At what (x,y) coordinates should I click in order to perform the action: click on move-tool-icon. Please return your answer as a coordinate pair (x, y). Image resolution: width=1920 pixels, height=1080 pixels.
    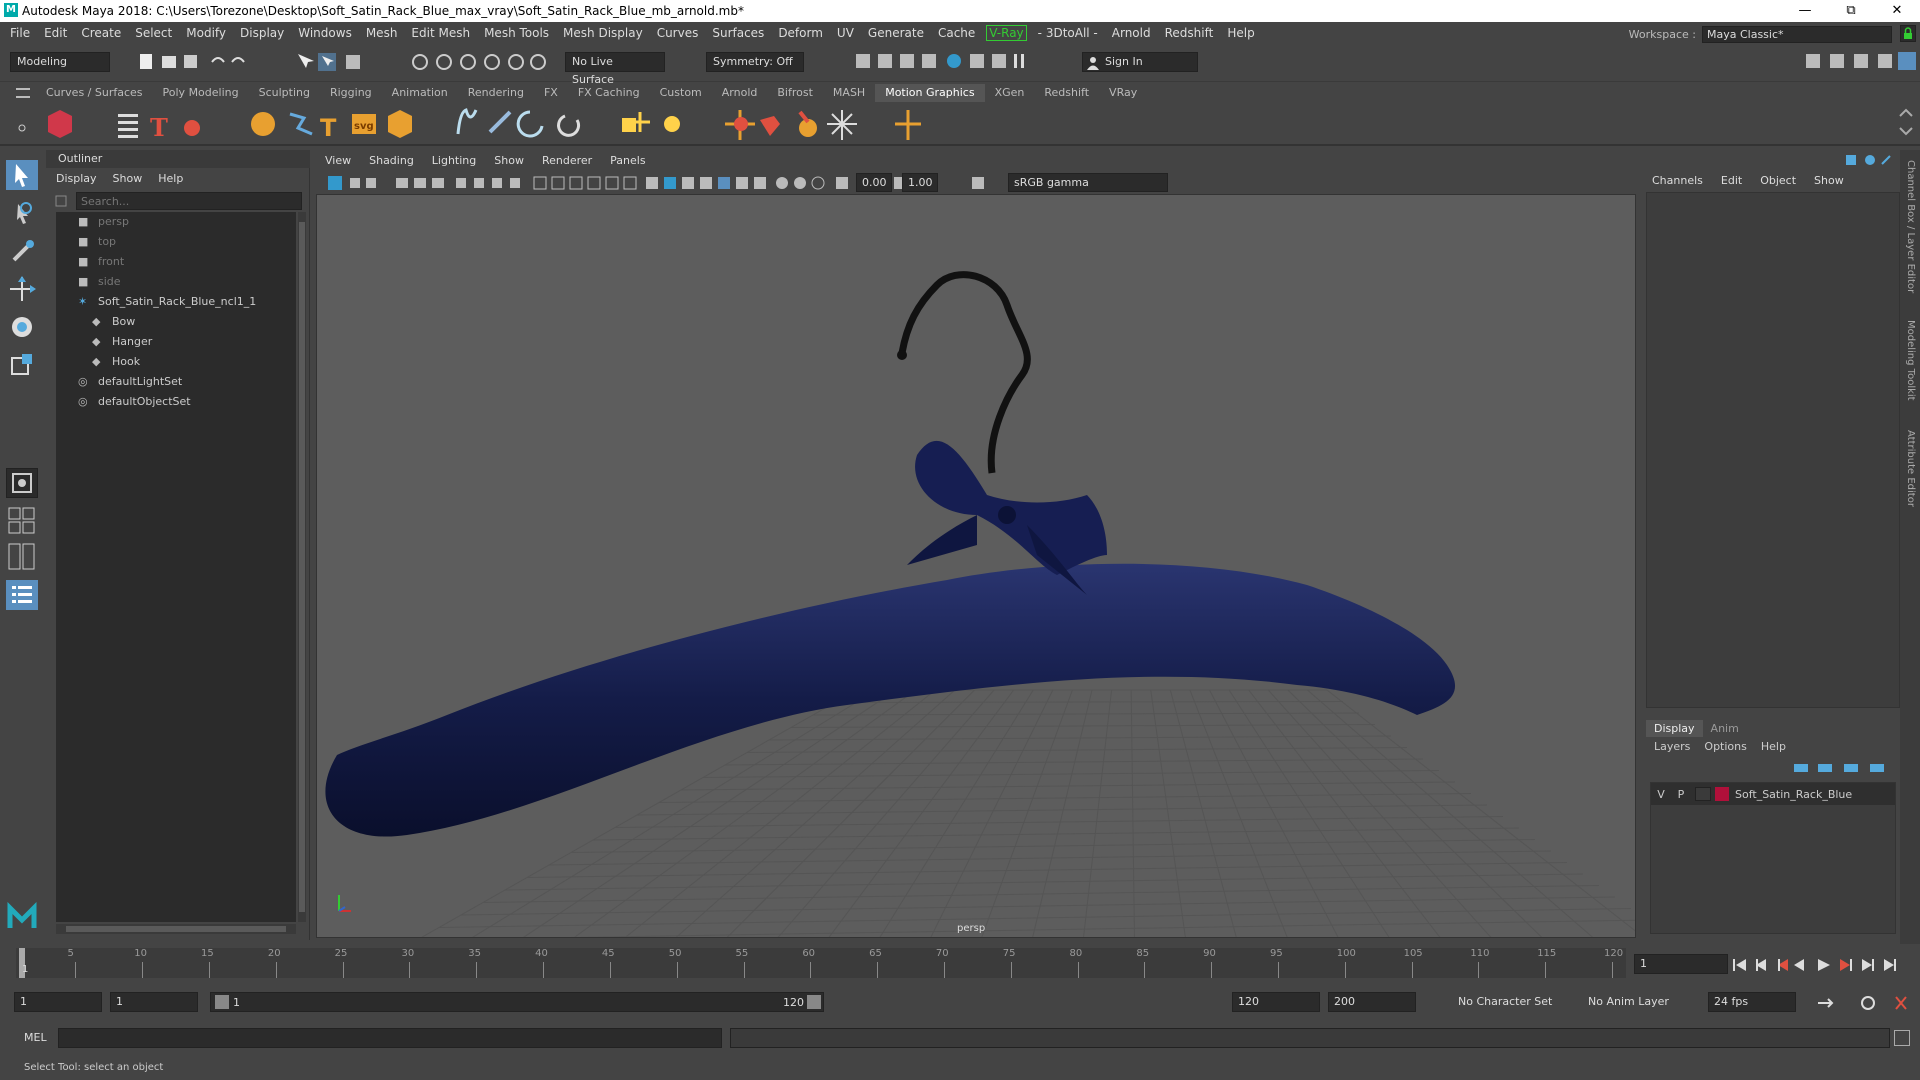
    Looking at the image, I should click on (22, 289).